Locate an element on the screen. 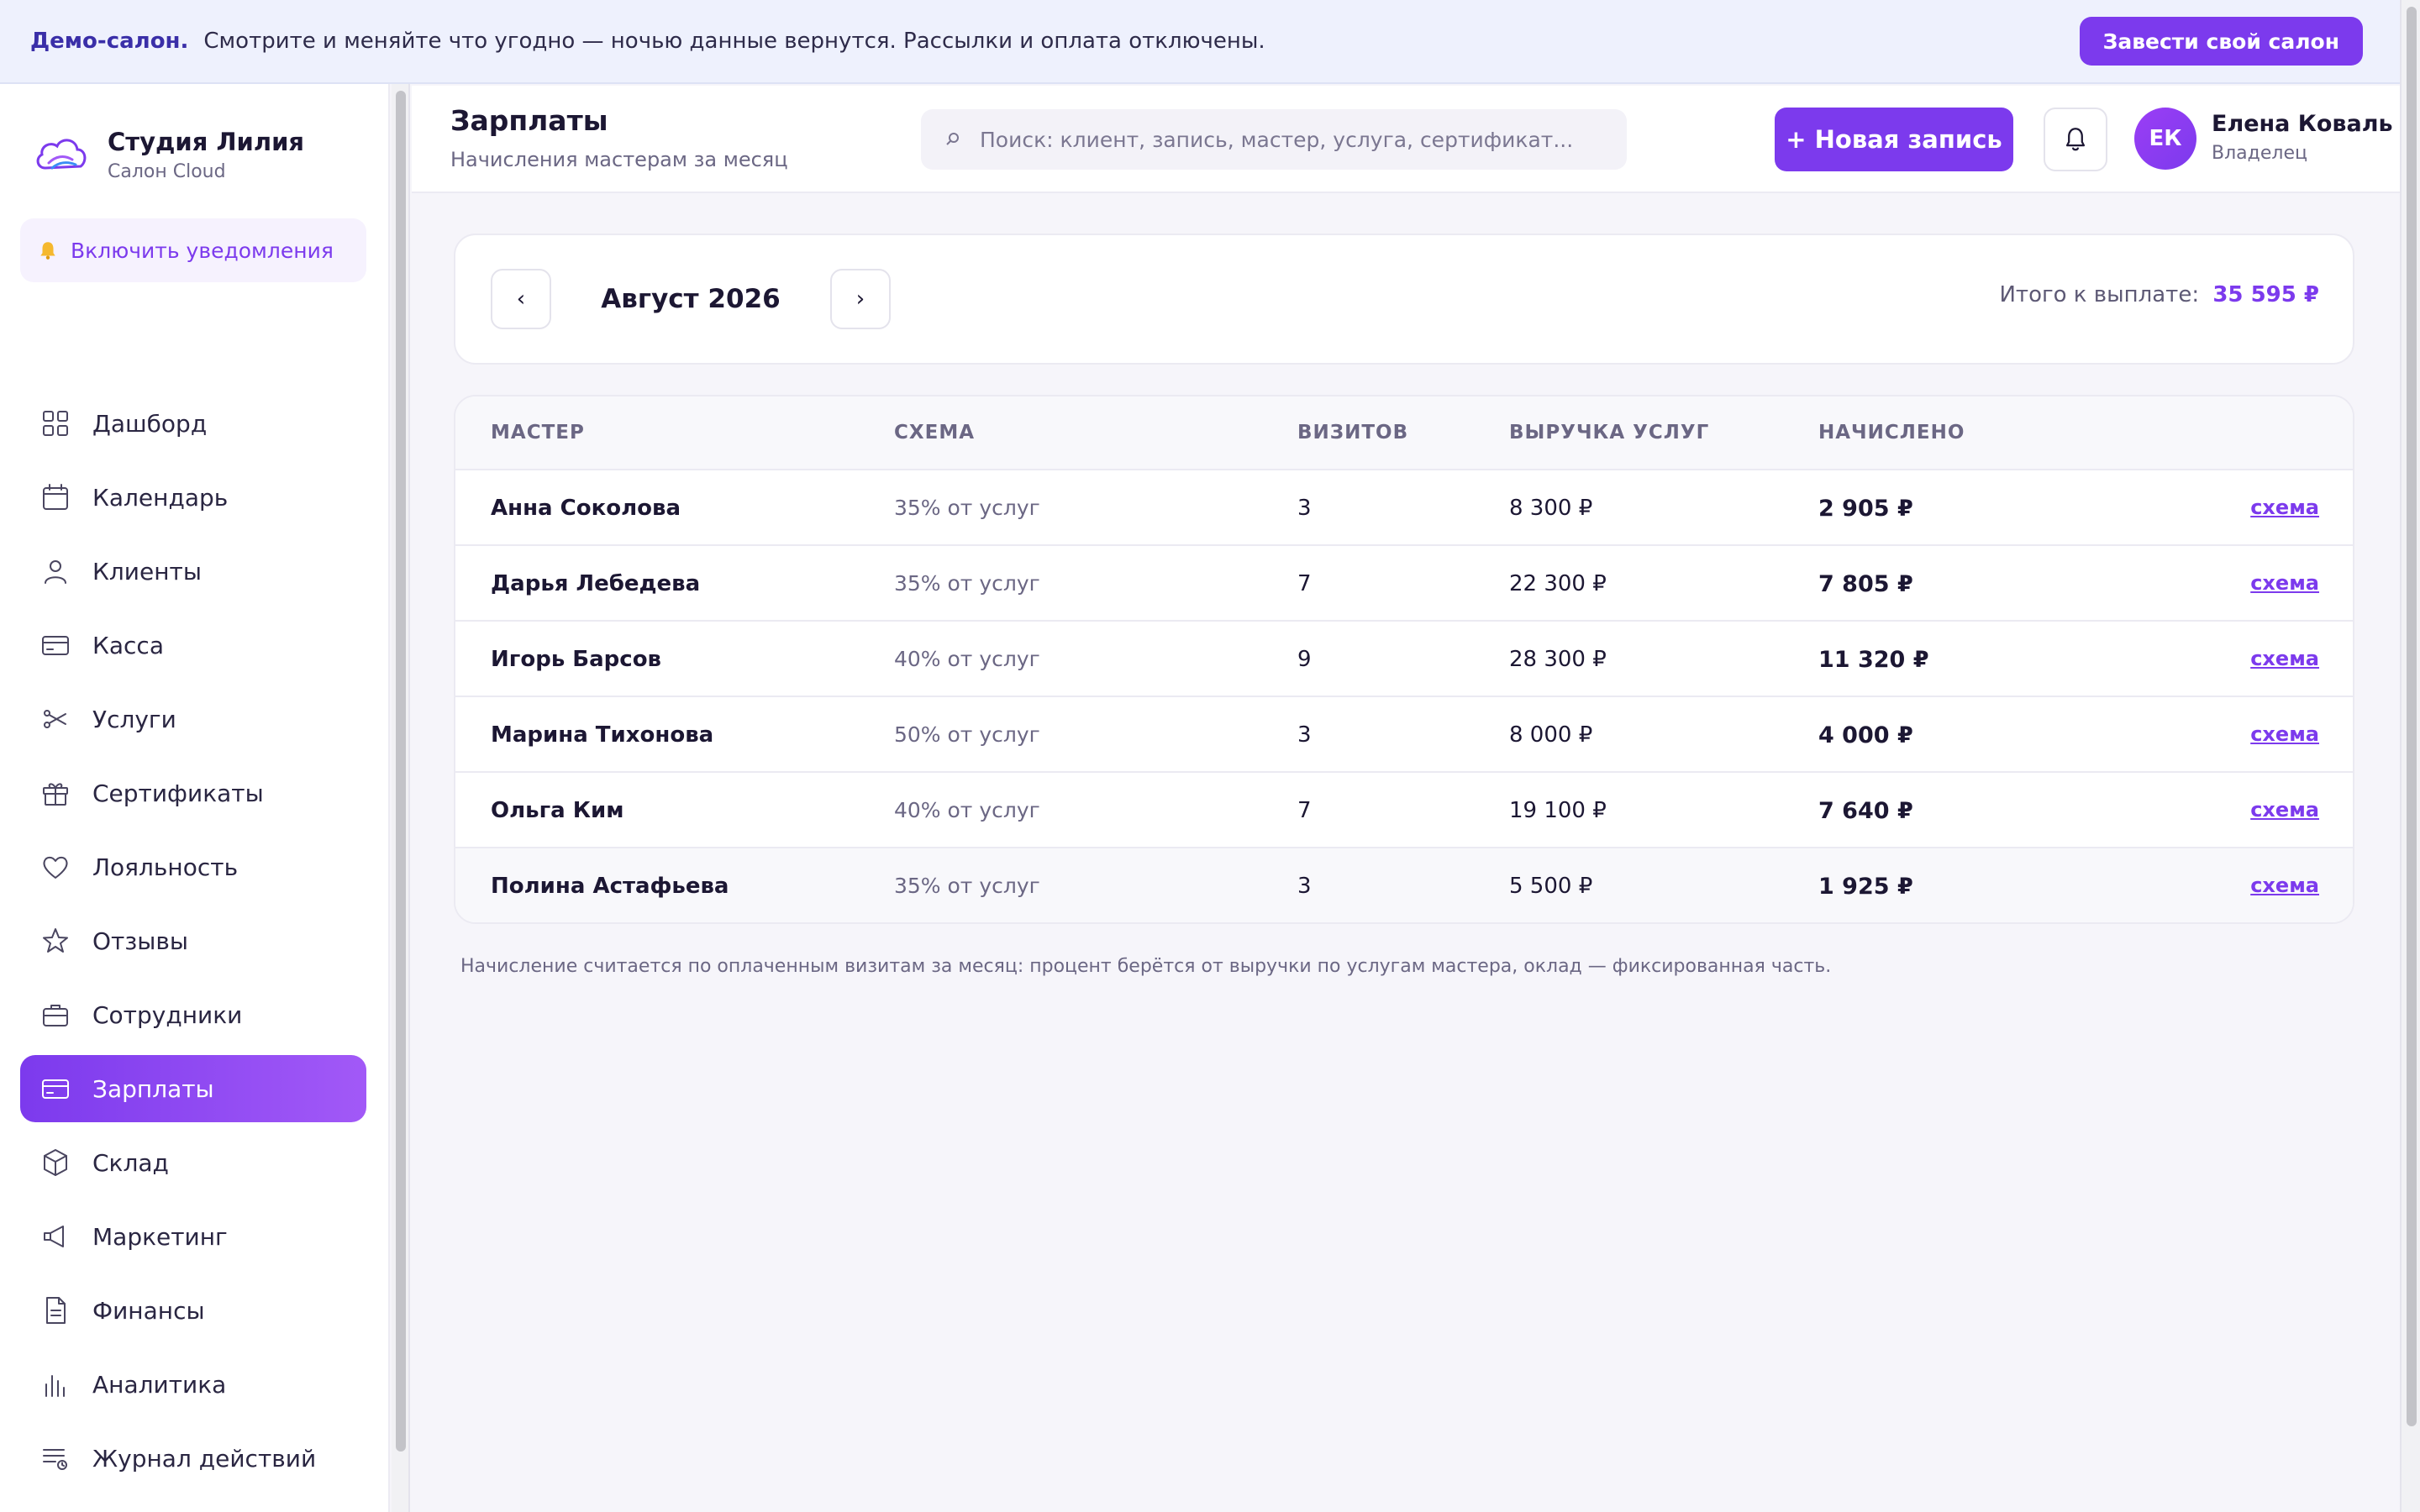 Image resolution: width=2420 pixels, height=1512 pixels. user-avatar: ЕК is located at coordinates (2165, 139).